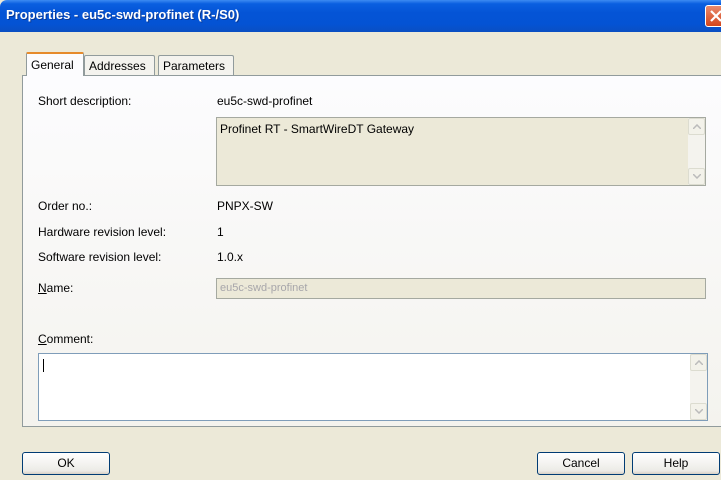 Image resolution: width=721 pixels, height=480 pixels. I want to click on tab-label: Parameters, so click(194, 66).